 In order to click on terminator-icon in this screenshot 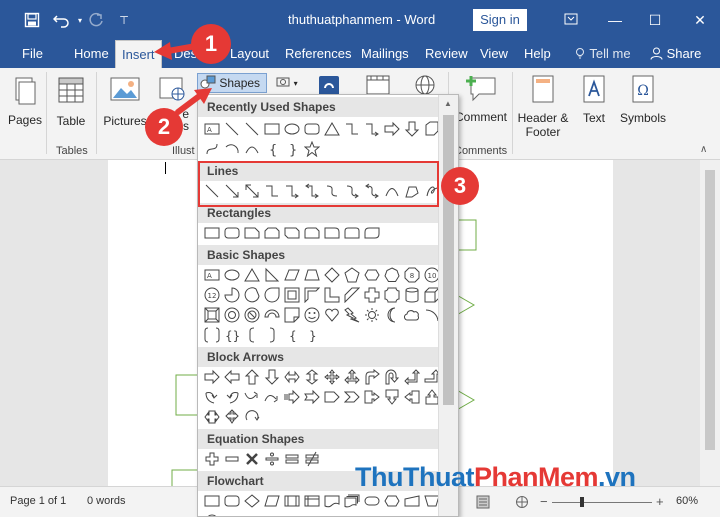, I will do `click(372, 501)`.